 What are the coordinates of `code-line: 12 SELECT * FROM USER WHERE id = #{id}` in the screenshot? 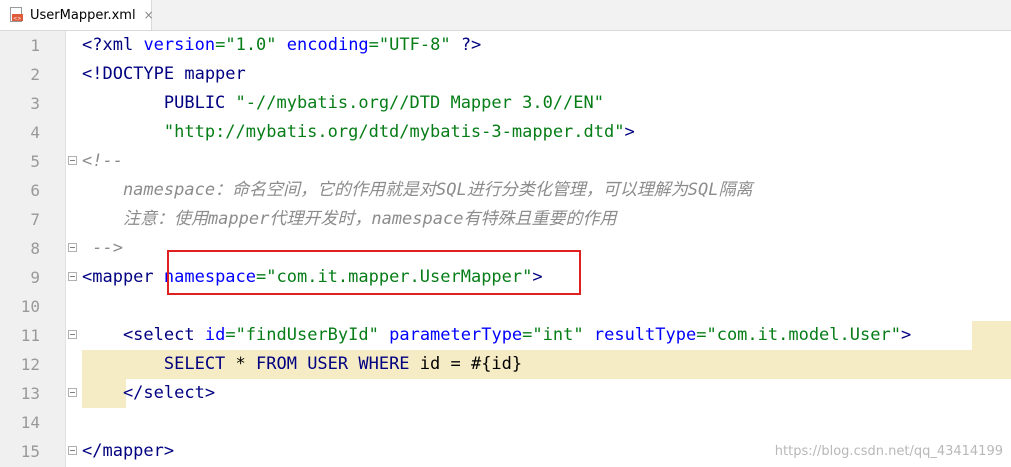 It's located at (505, 364).